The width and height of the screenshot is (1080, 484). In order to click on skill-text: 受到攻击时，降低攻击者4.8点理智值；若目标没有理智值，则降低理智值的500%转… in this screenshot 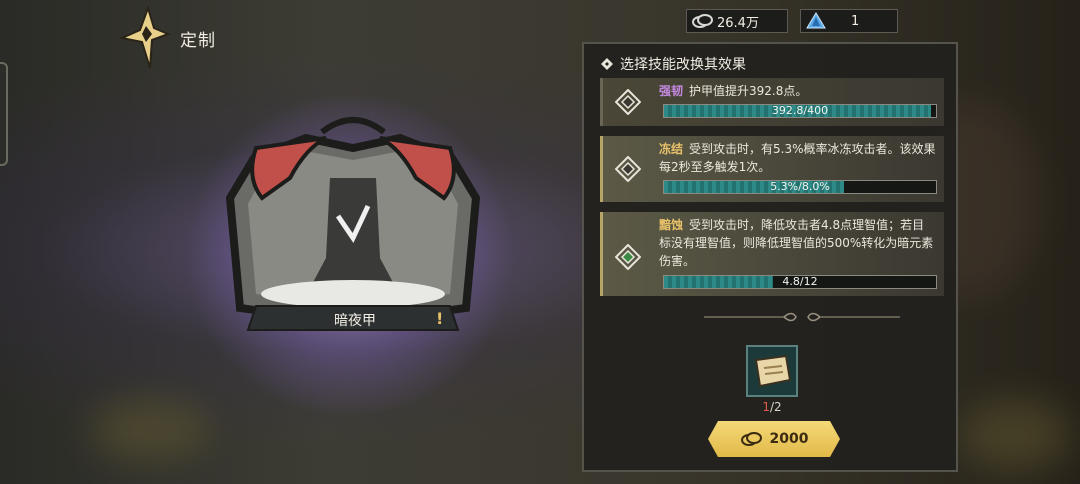, I will do `click(796, 243)`.